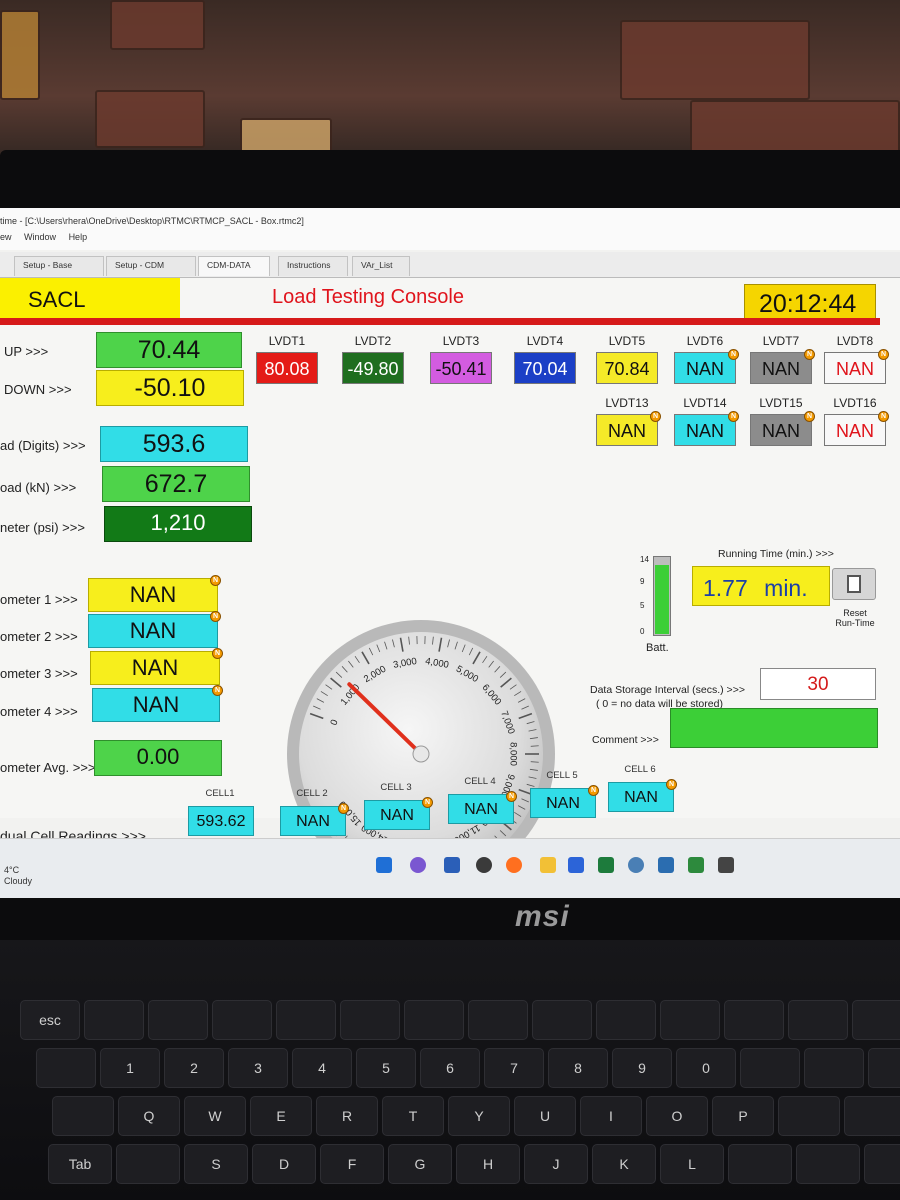  Describe the element at coordinates (545, 341) in the screenshot. I see `lvdt-label: LVDT4` at that location.